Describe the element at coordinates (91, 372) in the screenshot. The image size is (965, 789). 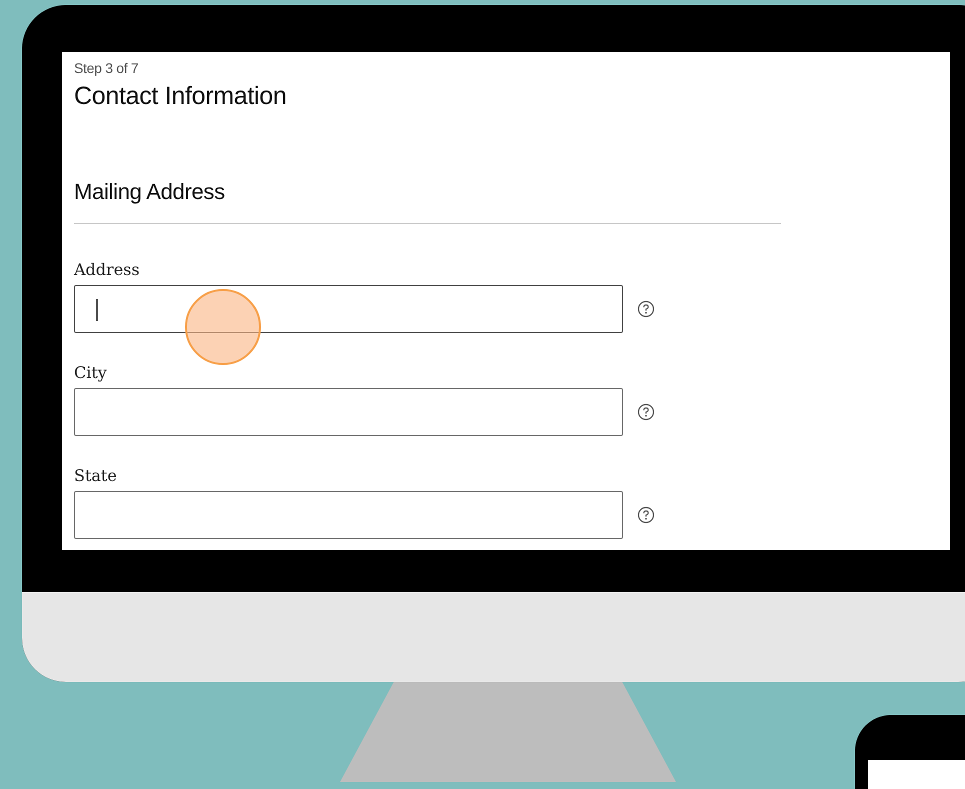
I see `field-label: City` at that location.